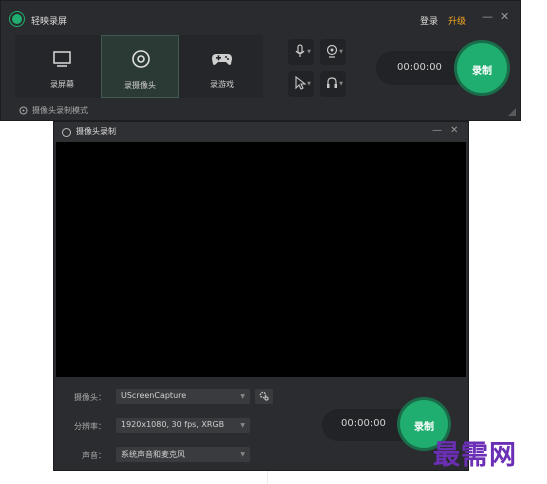  Describe the element at coordinates (173, 424) in the screenshot. I see `resolution-select-value: 1920x1080, 30 fps, XRGB` at that location.